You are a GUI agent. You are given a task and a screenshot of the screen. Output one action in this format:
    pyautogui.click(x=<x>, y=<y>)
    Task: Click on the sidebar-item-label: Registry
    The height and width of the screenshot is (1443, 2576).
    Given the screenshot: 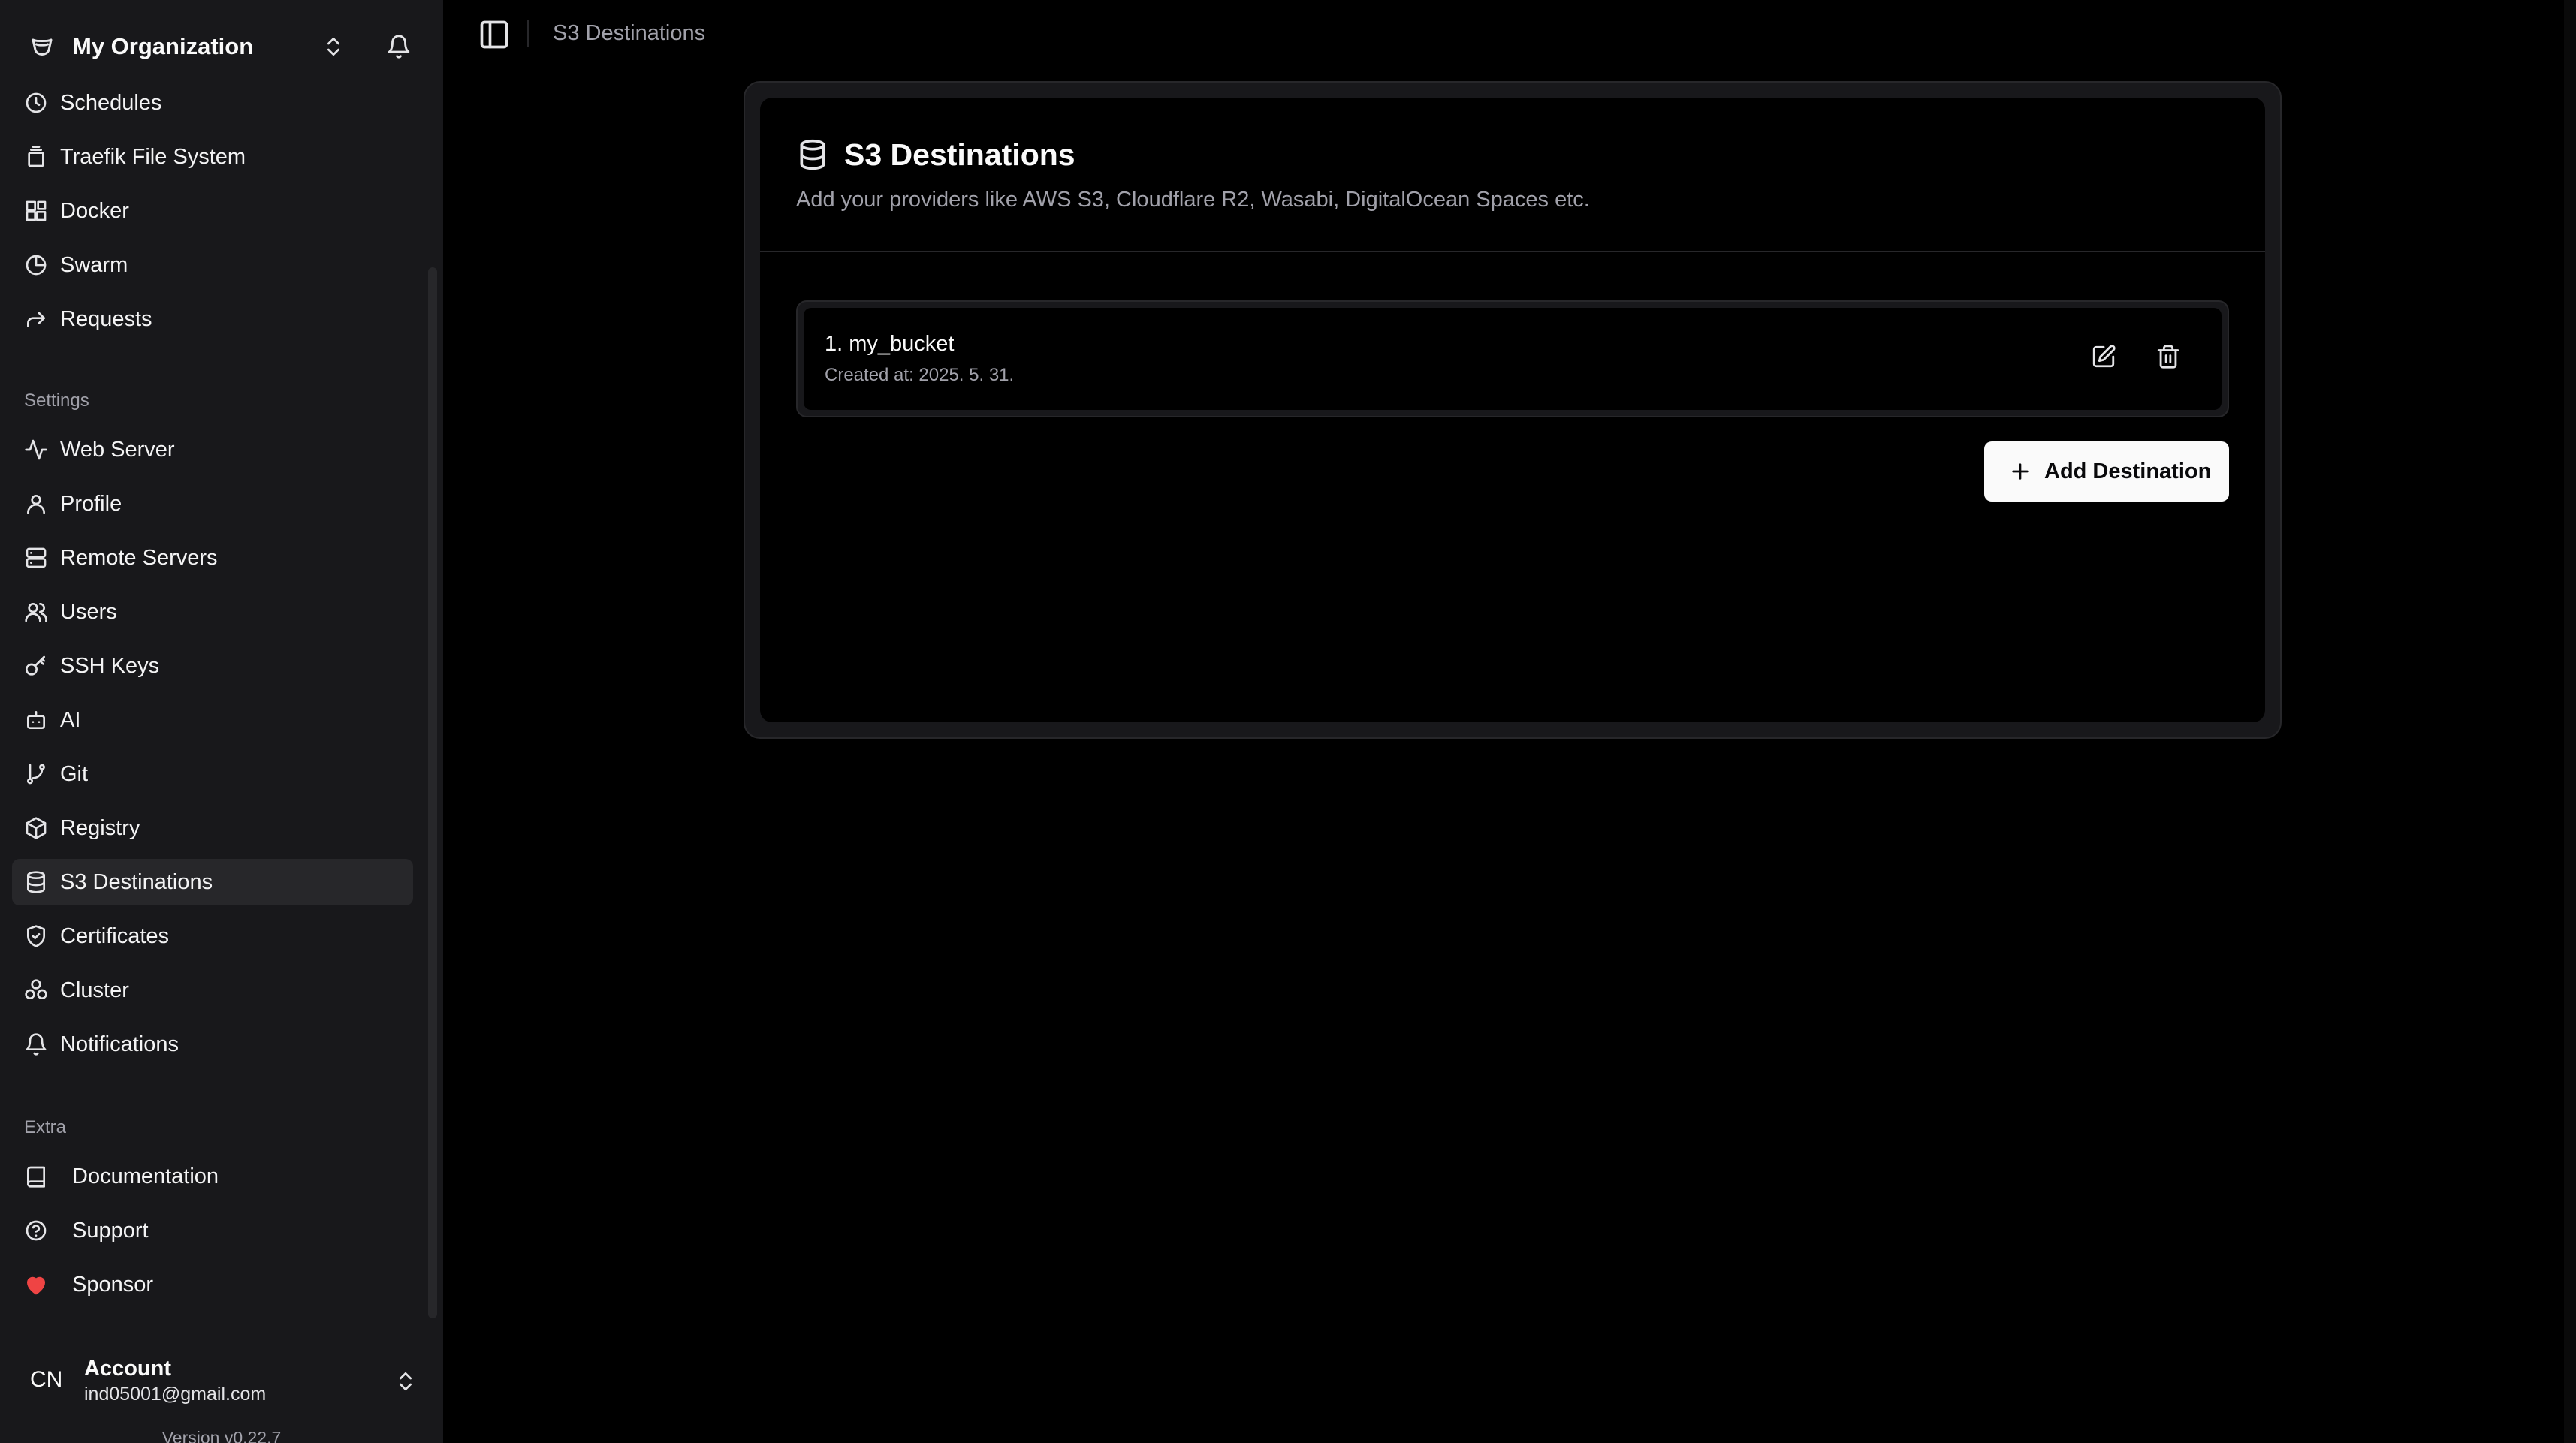 What is the action you would take?
    pyautogui.click(x=100, y=828)
    